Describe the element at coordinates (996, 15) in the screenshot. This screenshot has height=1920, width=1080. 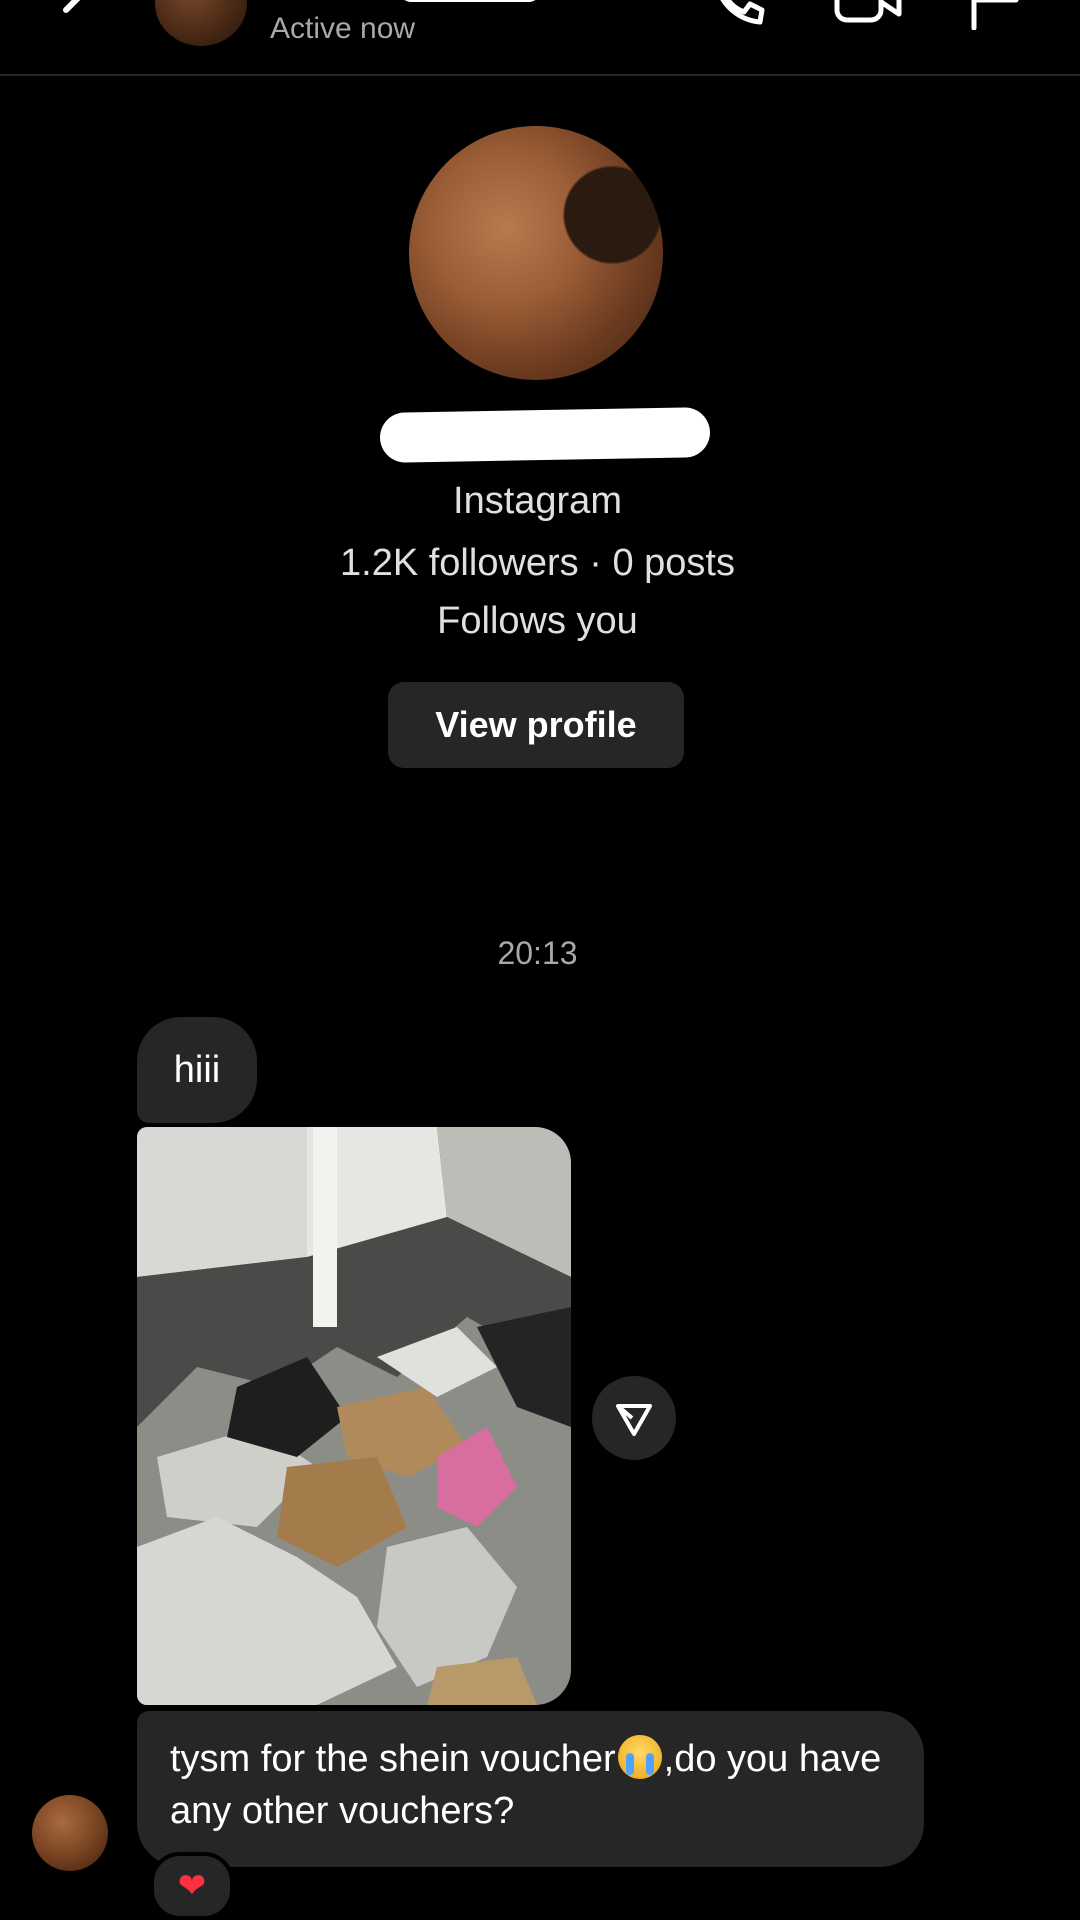
I see `flag-icon` at that location.